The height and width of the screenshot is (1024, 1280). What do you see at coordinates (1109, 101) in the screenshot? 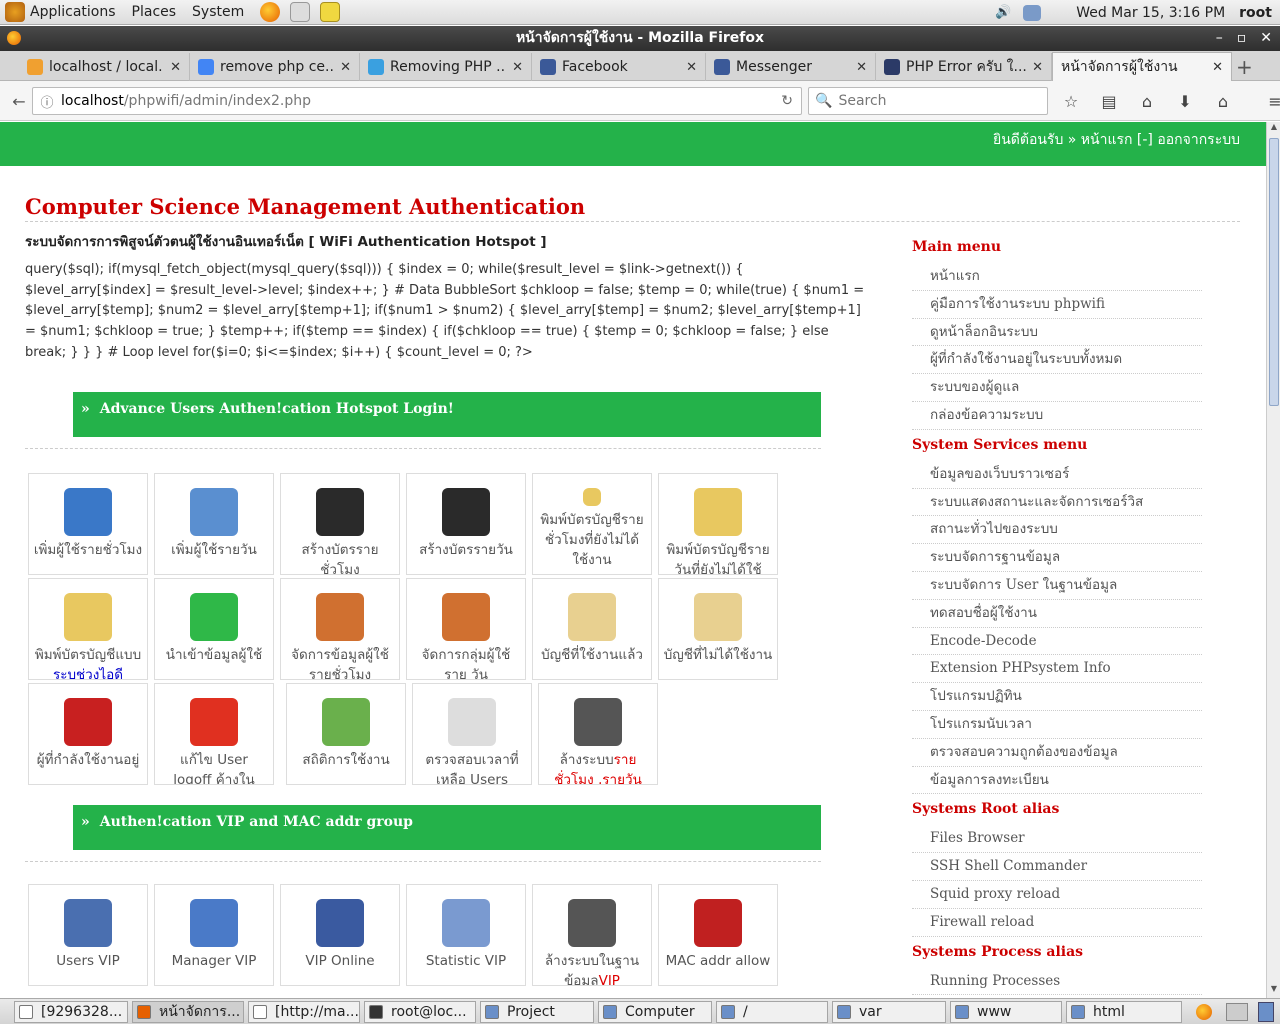
I see `reading-list-icon: ▤` at bounding box center [1109, 101].